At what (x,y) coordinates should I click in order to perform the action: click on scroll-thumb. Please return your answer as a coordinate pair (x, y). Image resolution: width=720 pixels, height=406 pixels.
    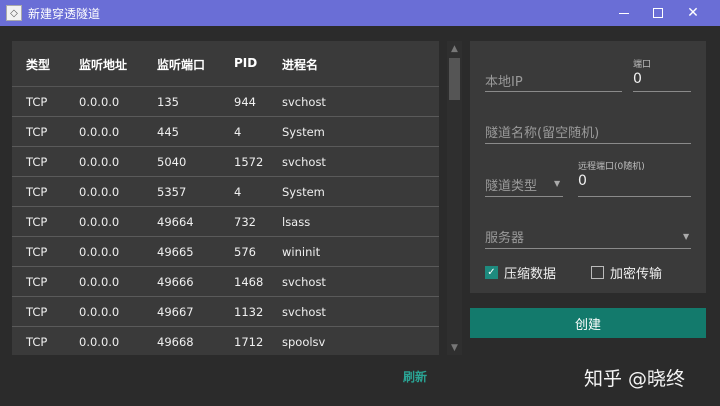
    Looking at the image, I should click on (454, 79).